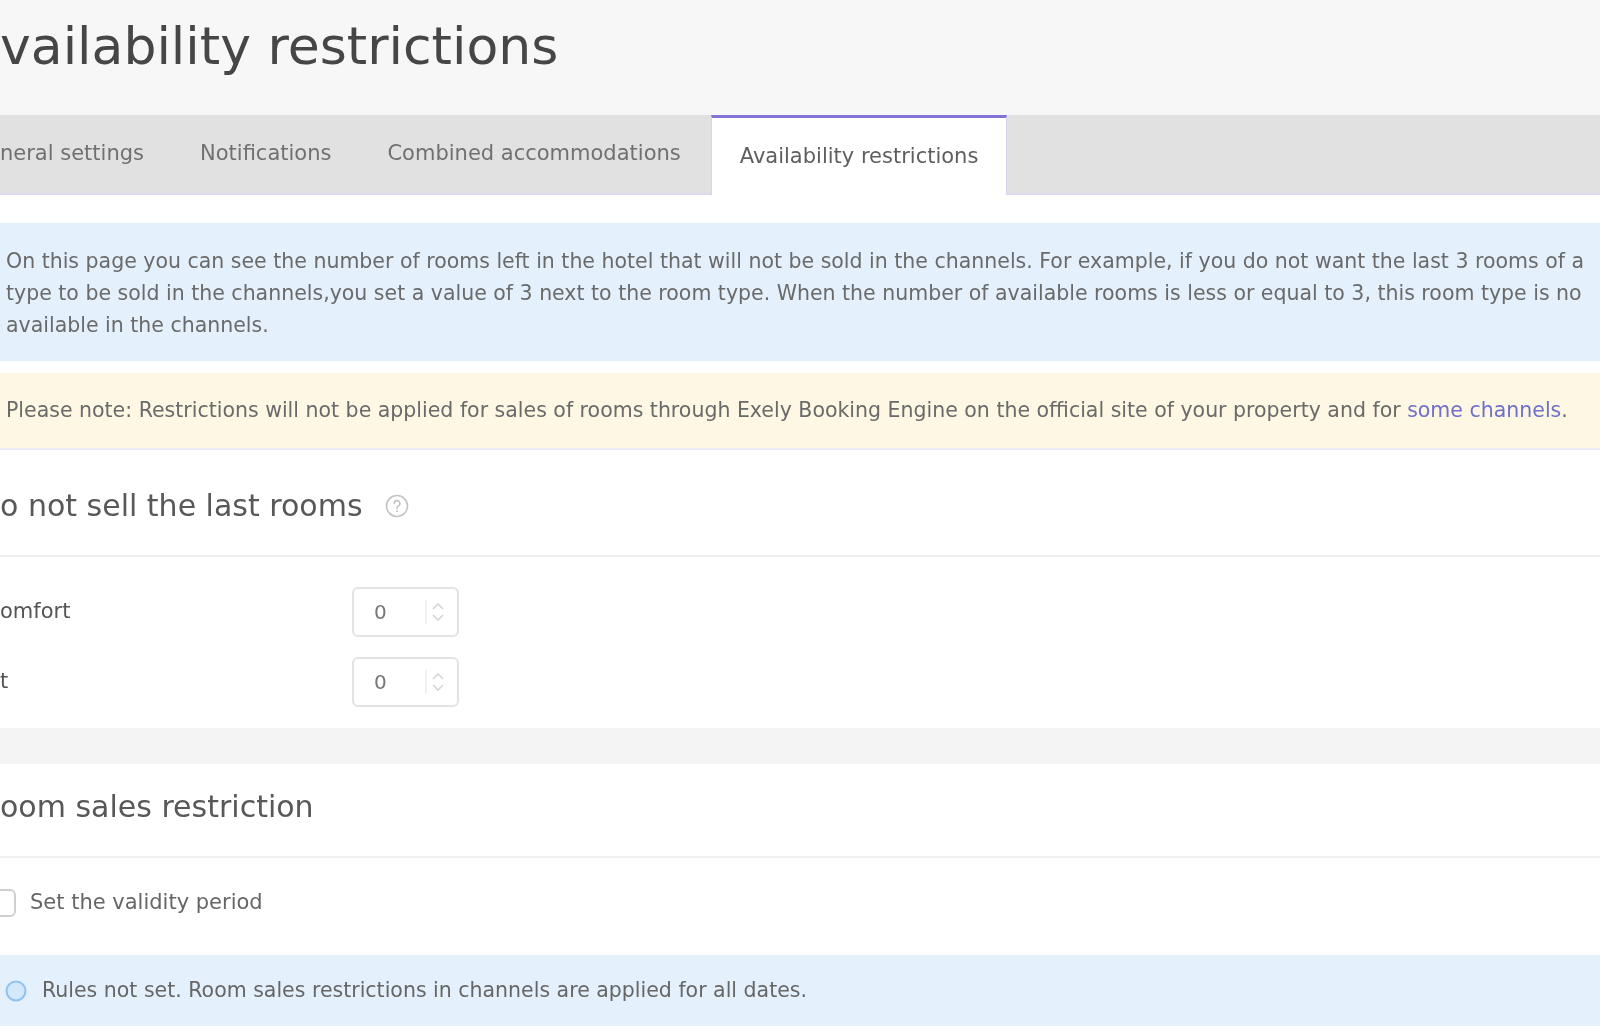 The width and height of the screenshot is (1600, 1032). I want to click on tab: neral settings, so click(86, 154).